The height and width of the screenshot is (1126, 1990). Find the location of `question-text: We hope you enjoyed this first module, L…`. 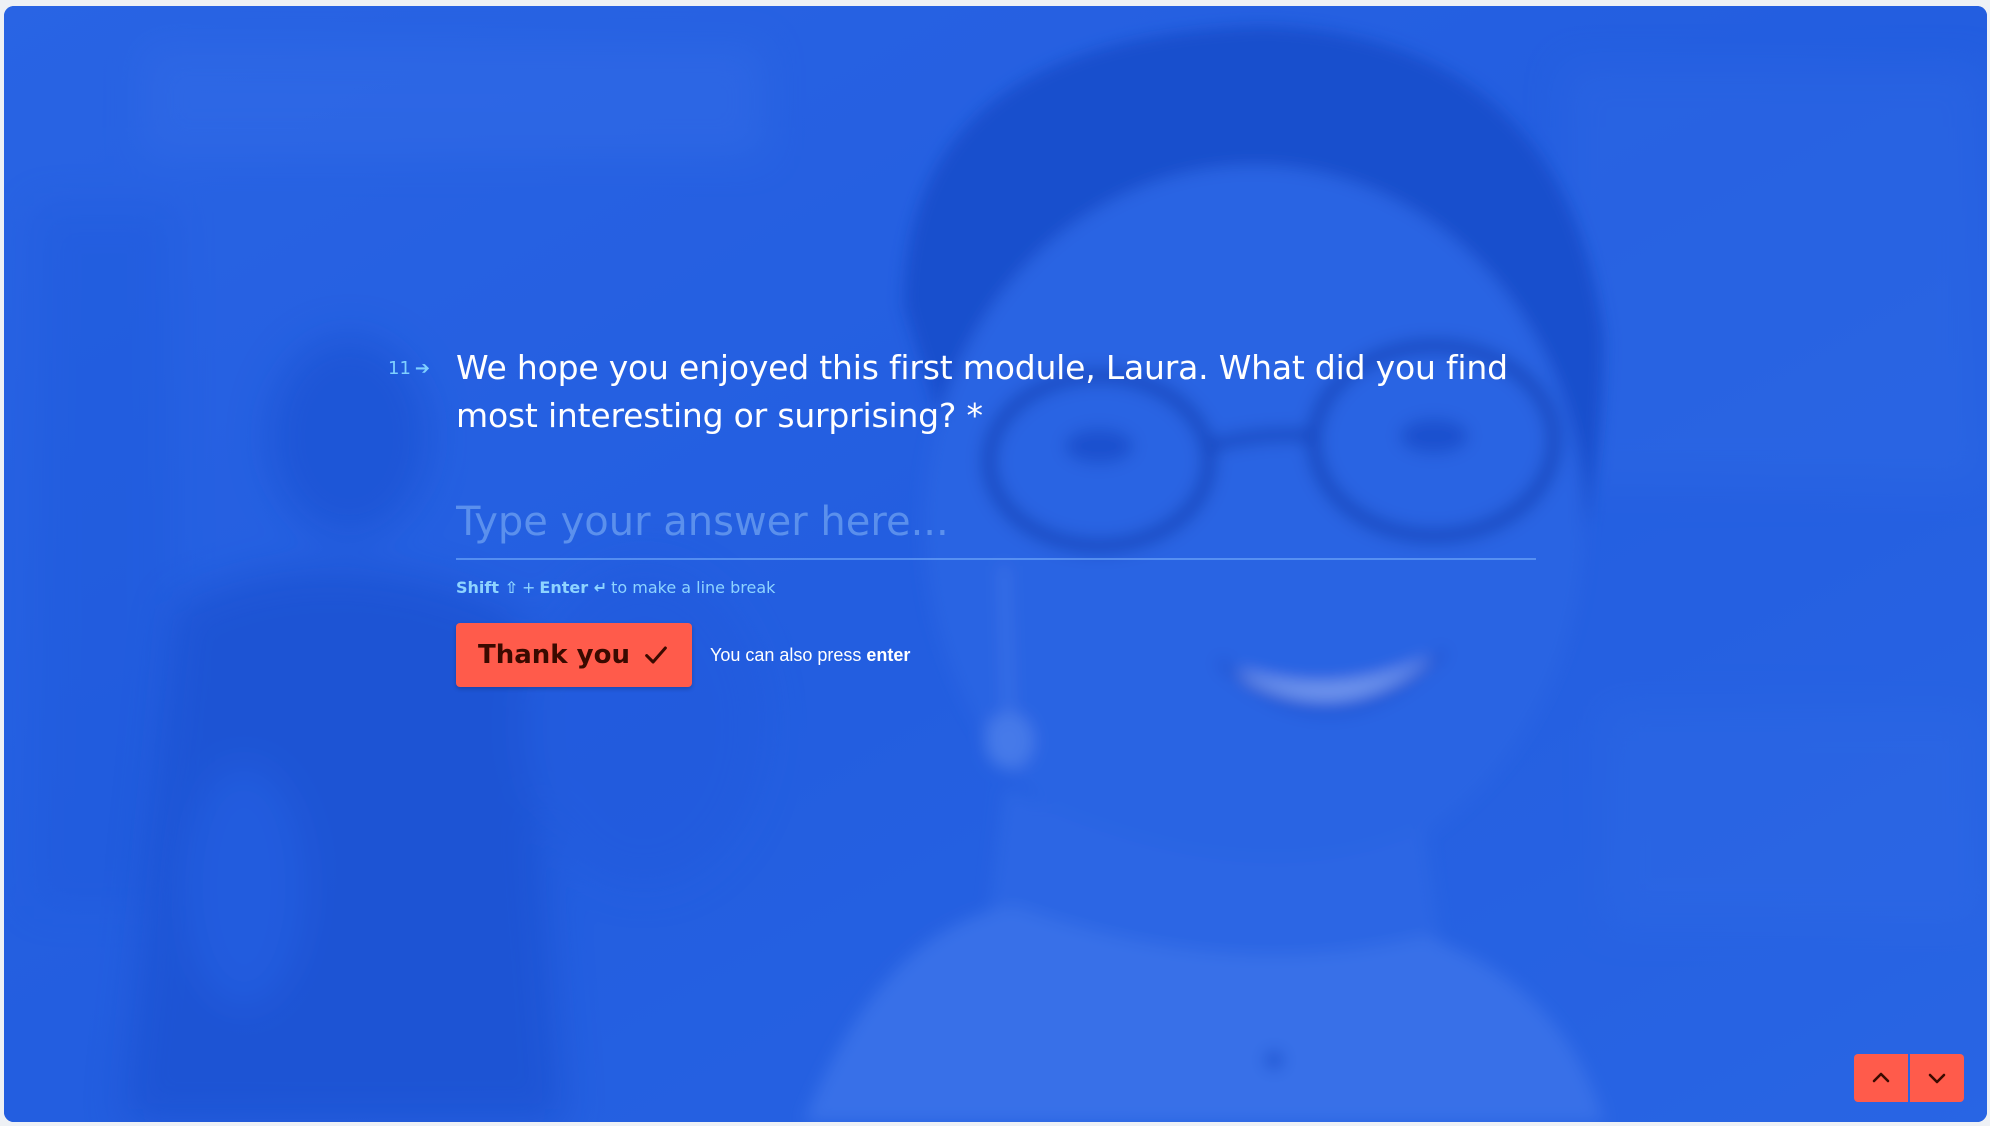

question-text: We hope you enjoyed this first module, L… is located at coordinates (982, 391).